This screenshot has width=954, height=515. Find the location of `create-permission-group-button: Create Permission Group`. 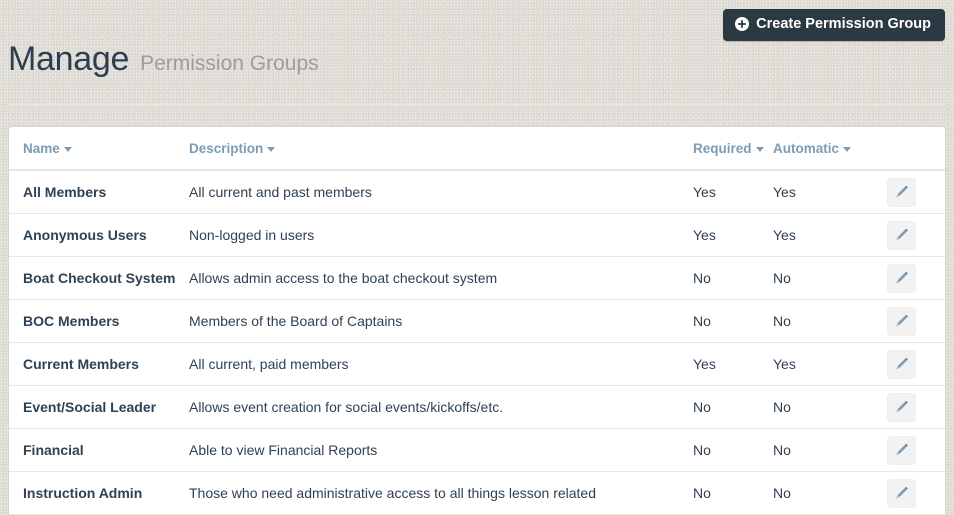

create-permission-group-button: Create Permission Group is located at coordinates (834, 25).